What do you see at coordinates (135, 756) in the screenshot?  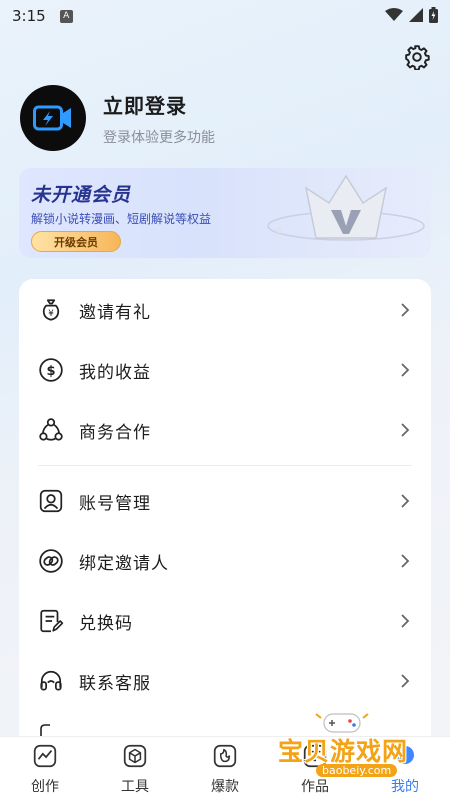 I see `toolbox-icon` at bounding box center [135, 756].